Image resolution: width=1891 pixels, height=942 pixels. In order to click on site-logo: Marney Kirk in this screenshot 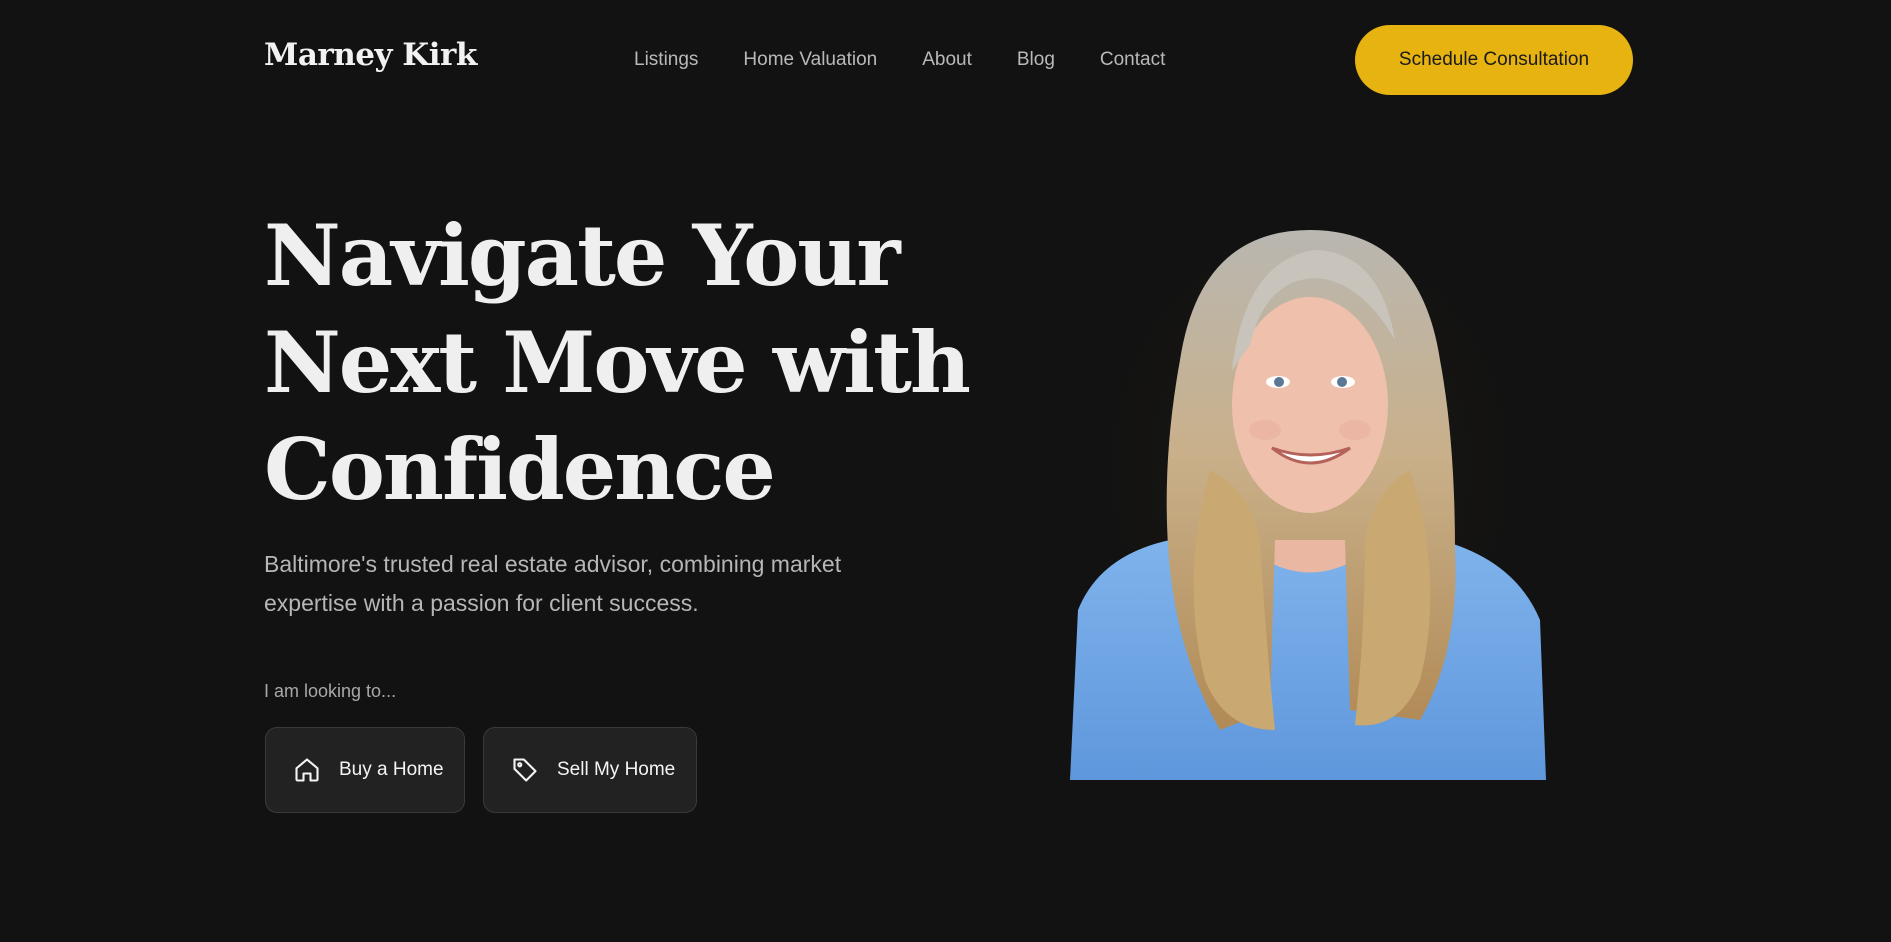, I will do `click(370, 55)`.